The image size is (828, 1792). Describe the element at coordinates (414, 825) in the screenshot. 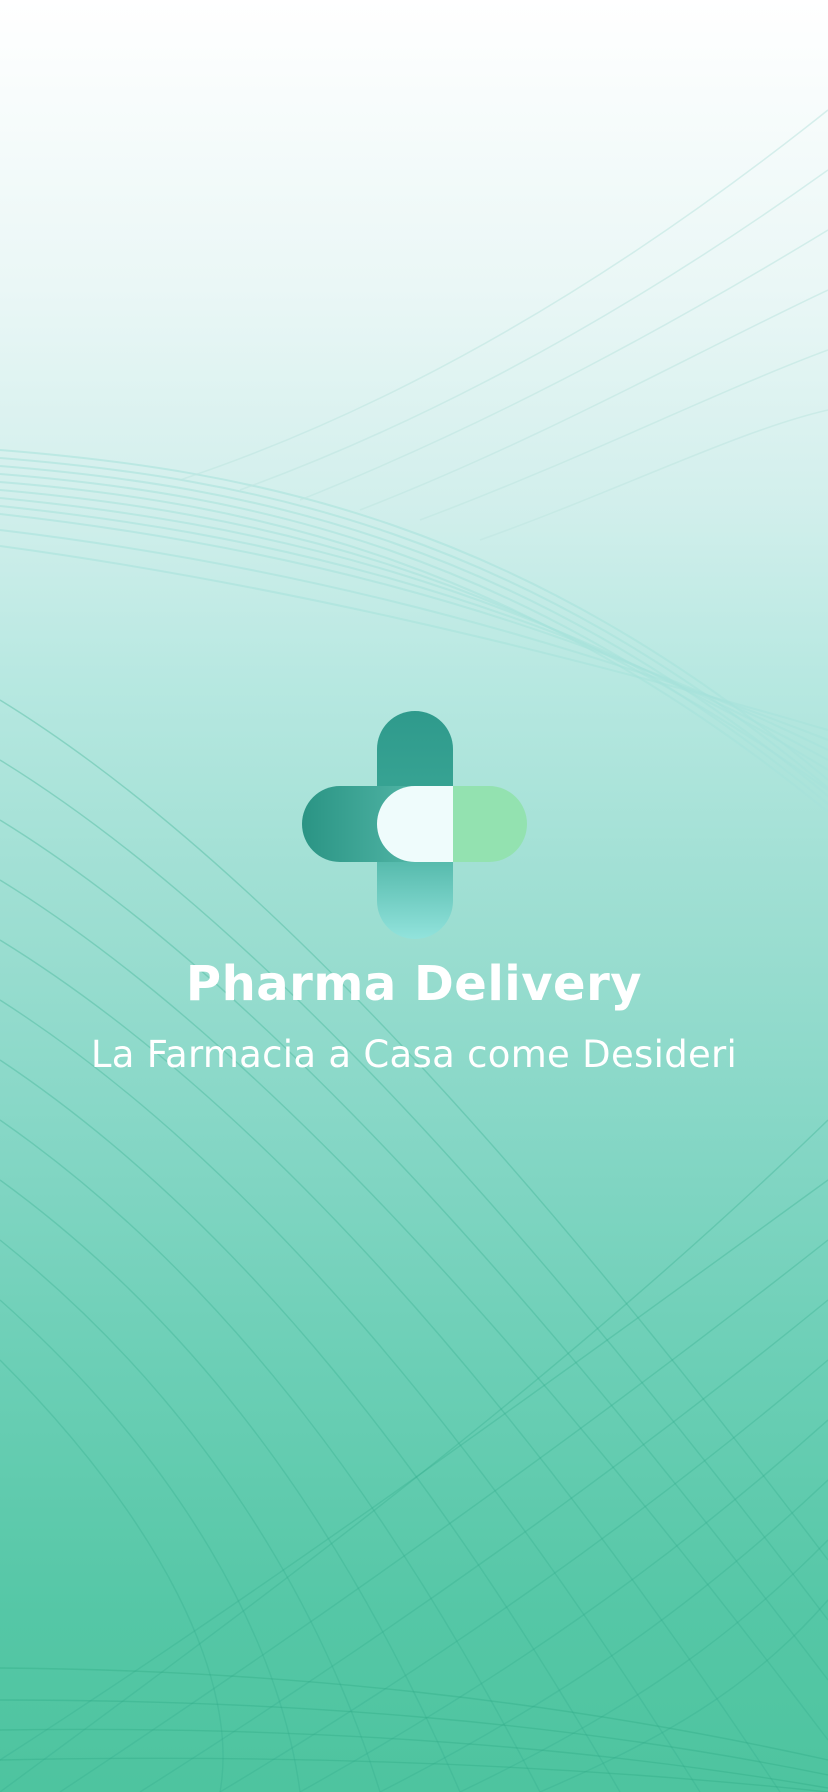

I see `pharmacy-cross-pill-icon` at that location.